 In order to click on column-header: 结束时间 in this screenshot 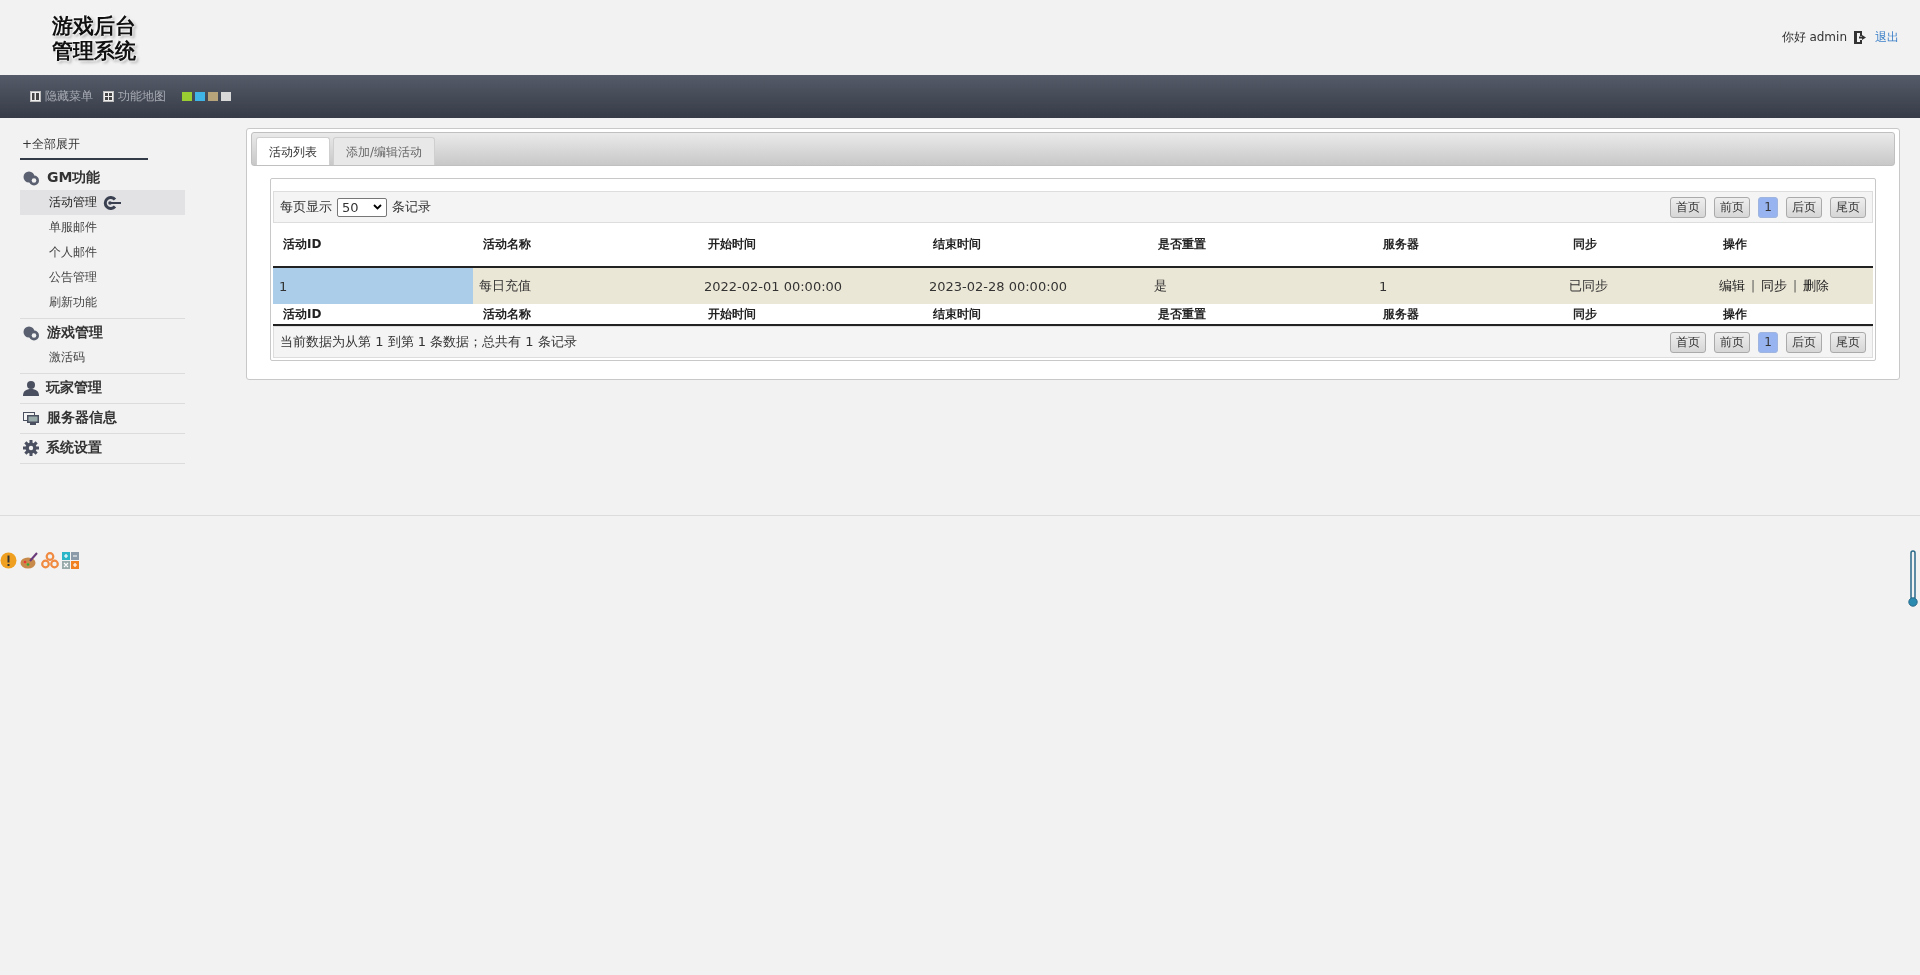, I will do `click(1035, 244)`.